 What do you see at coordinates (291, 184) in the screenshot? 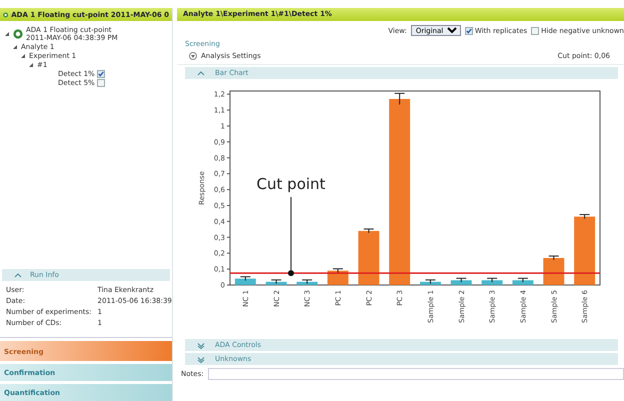
I see `callout-label: Cut point` at bounding box center [291, 184].